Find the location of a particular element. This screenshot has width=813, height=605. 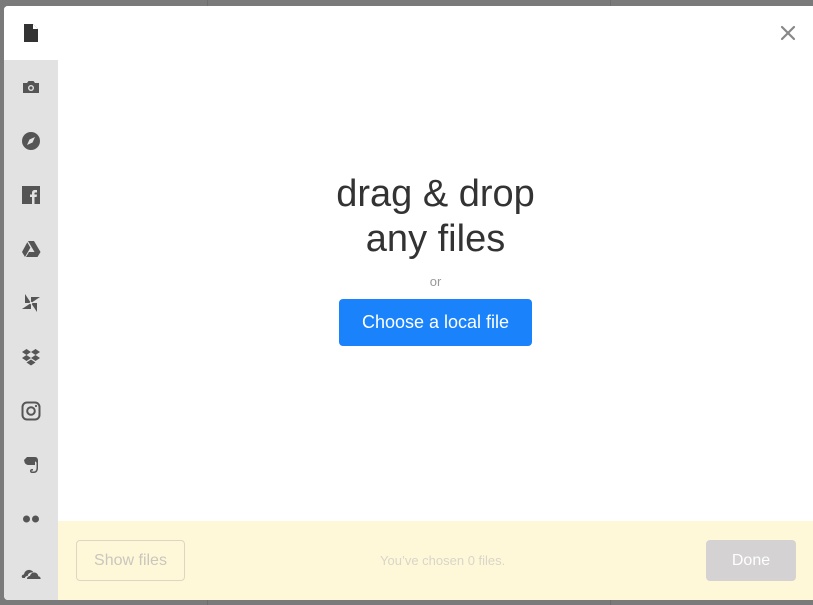

source-sidebar is located at coordinates (31, 303).